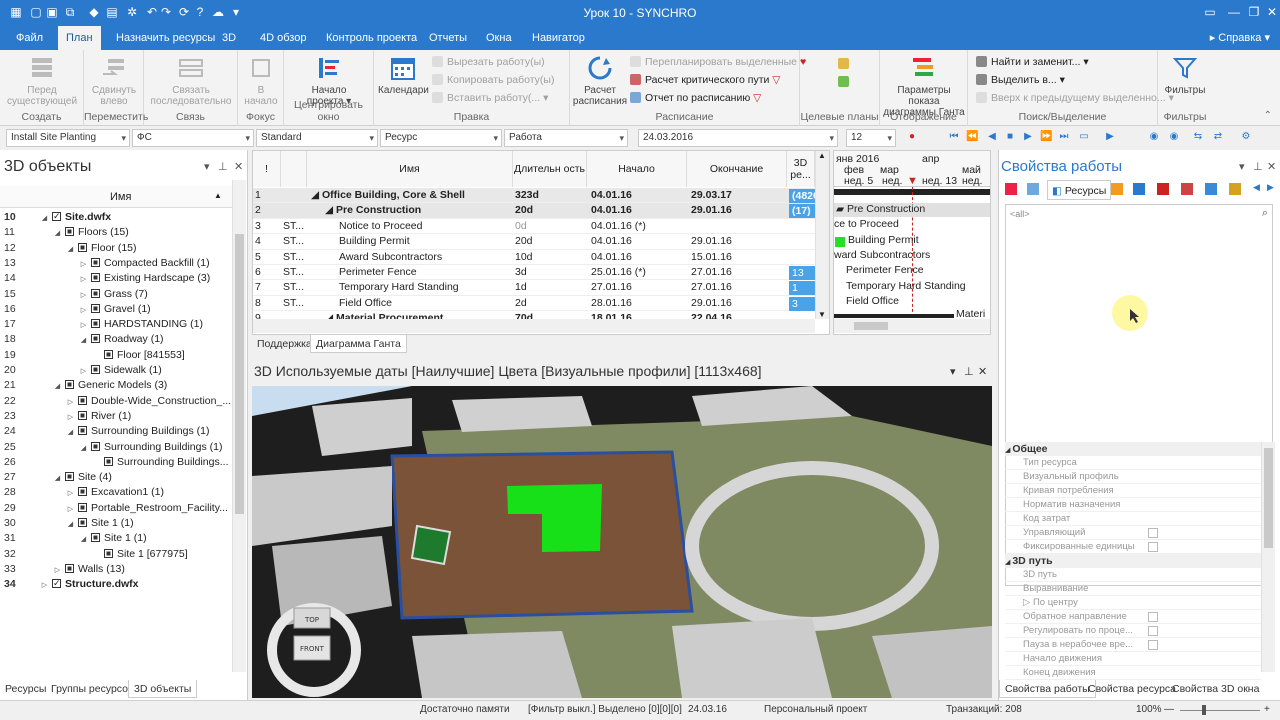  What do you see at coordinates (1185, 75) in the screenshot?
I see `filters-button: Фильтры` at bounding box center [1185, 75].